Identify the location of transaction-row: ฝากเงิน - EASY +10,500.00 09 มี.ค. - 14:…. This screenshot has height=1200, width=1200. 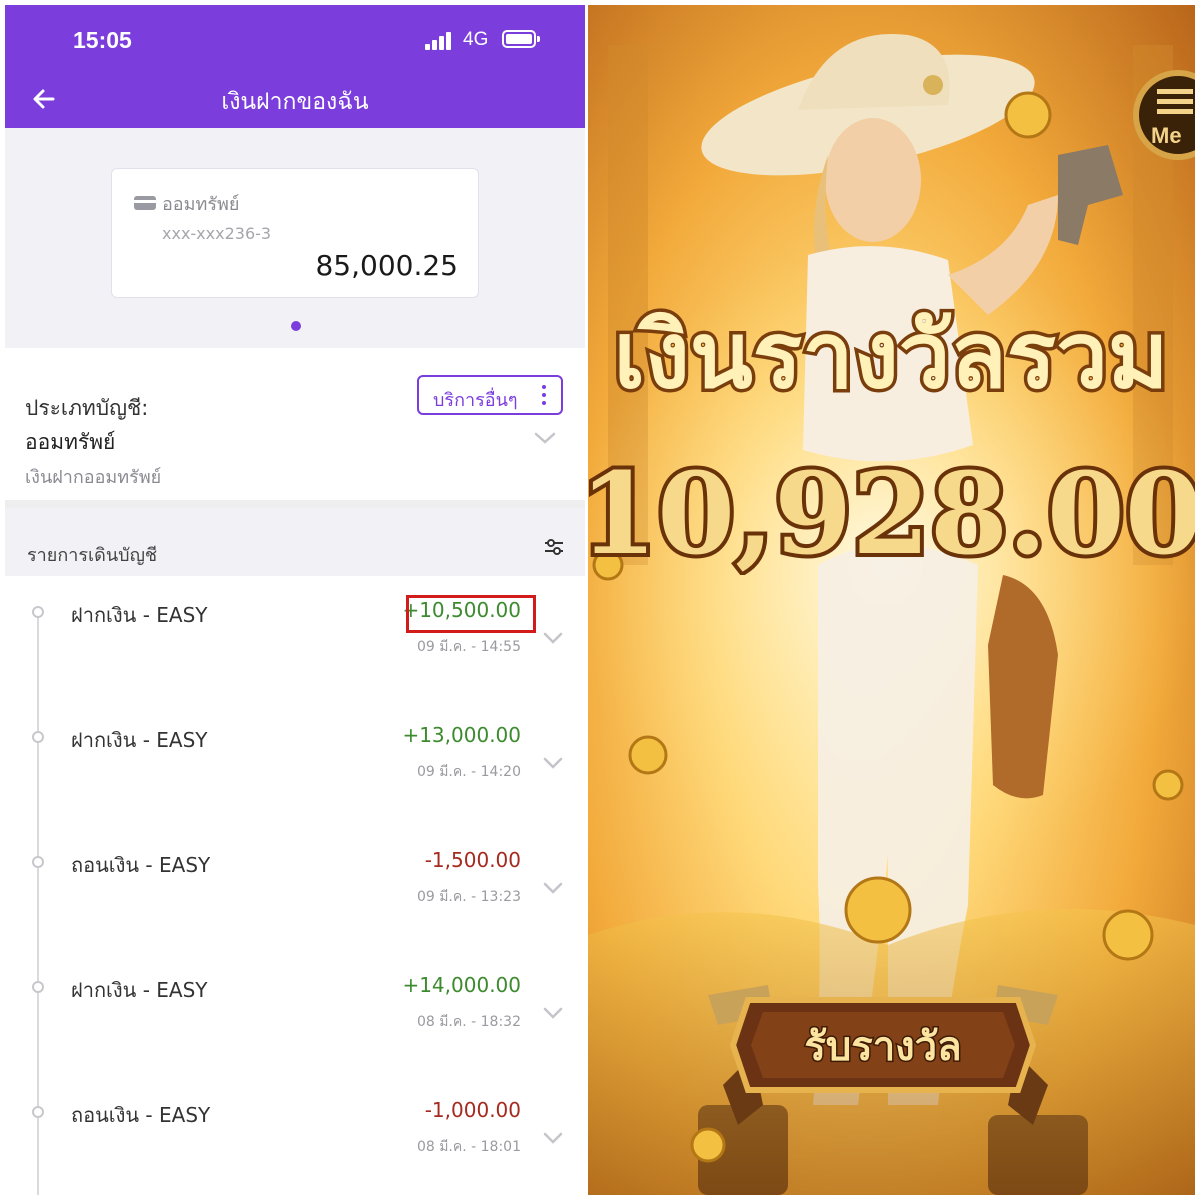
(295, 638).